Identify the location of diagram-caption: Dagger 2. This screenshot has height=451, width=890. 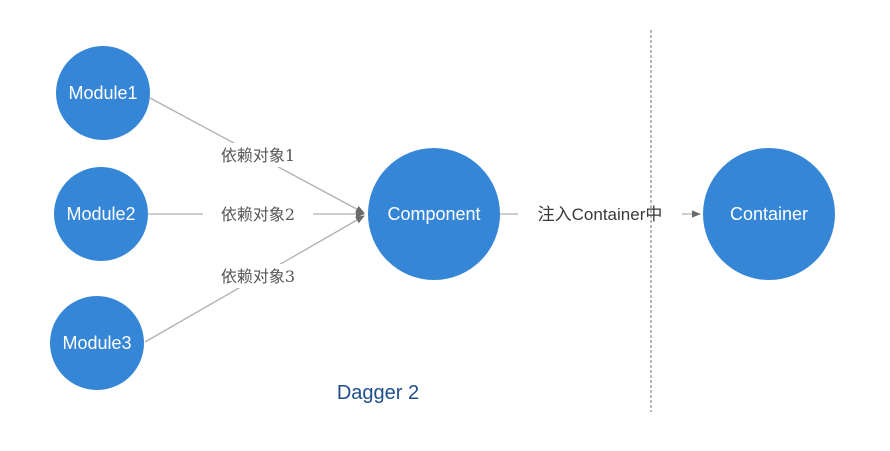
(378, 393).